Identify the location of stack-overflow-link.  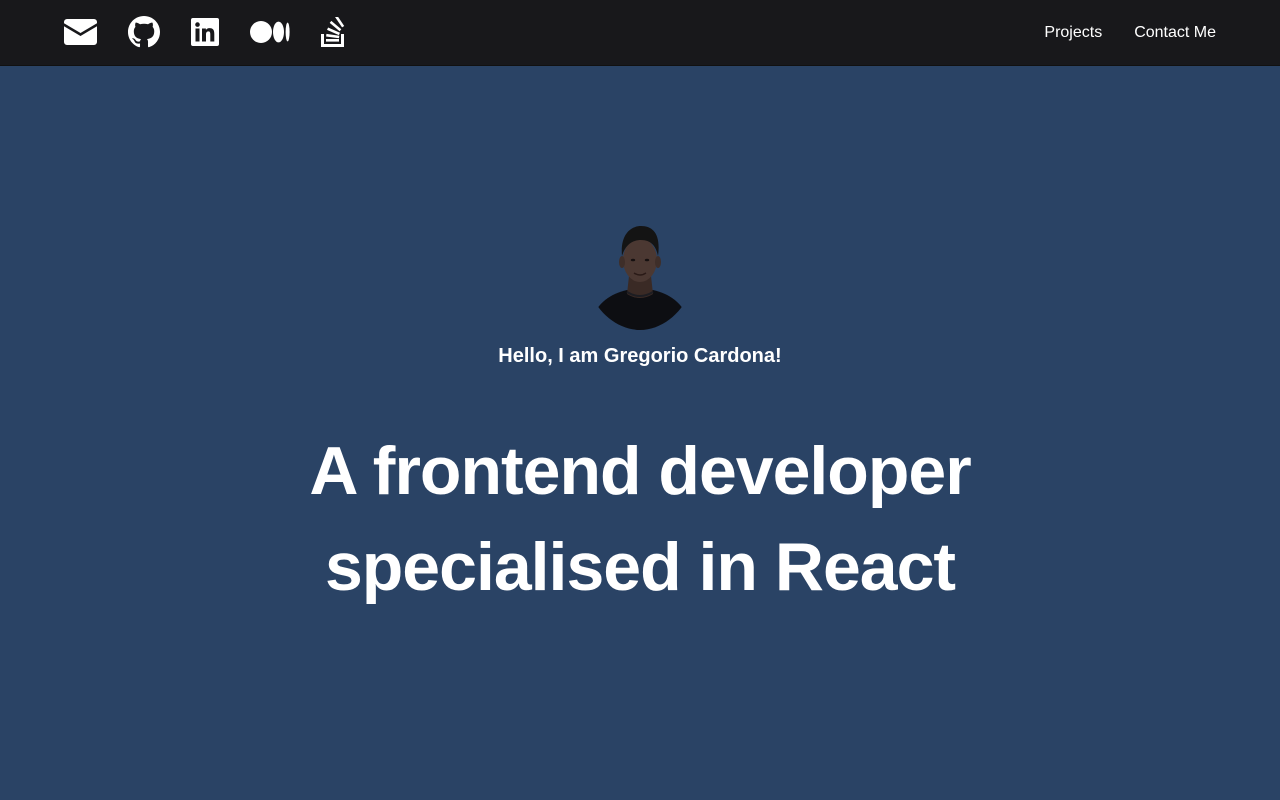
(334, 32).